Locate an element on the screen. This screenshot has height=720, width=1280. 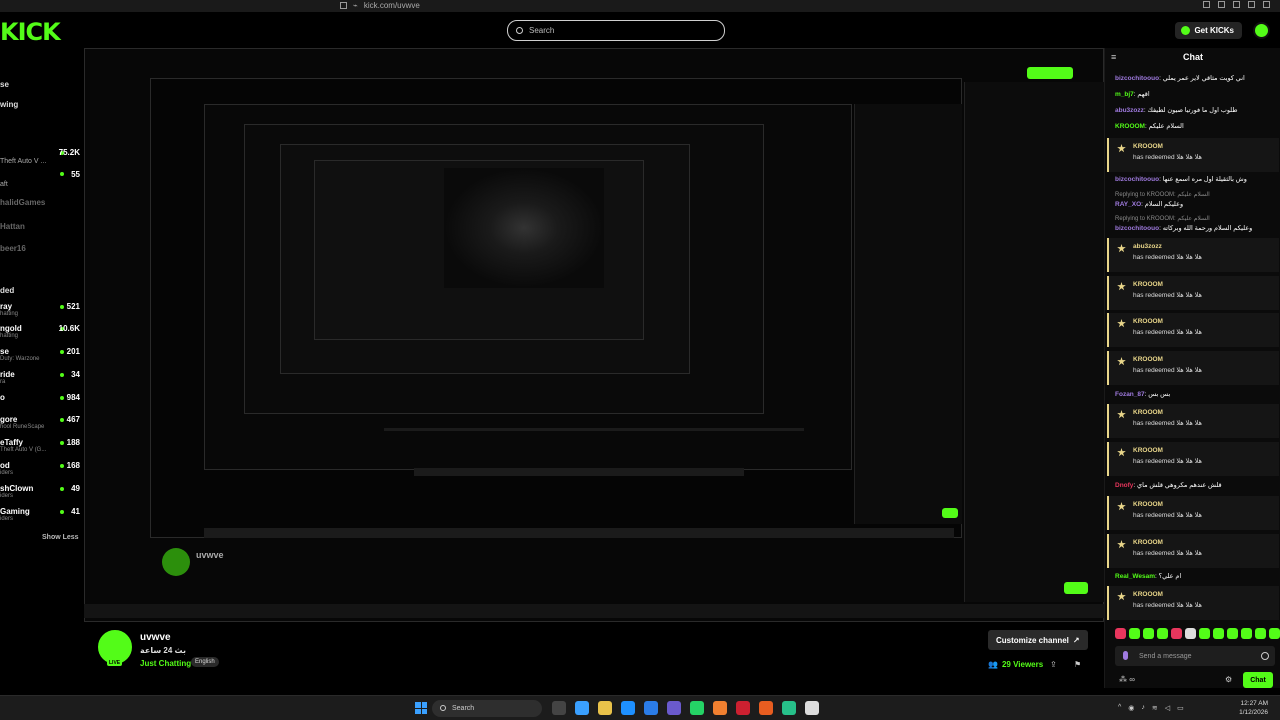
url-text: kick.com/uvwve is located at coordinates (392, 5).